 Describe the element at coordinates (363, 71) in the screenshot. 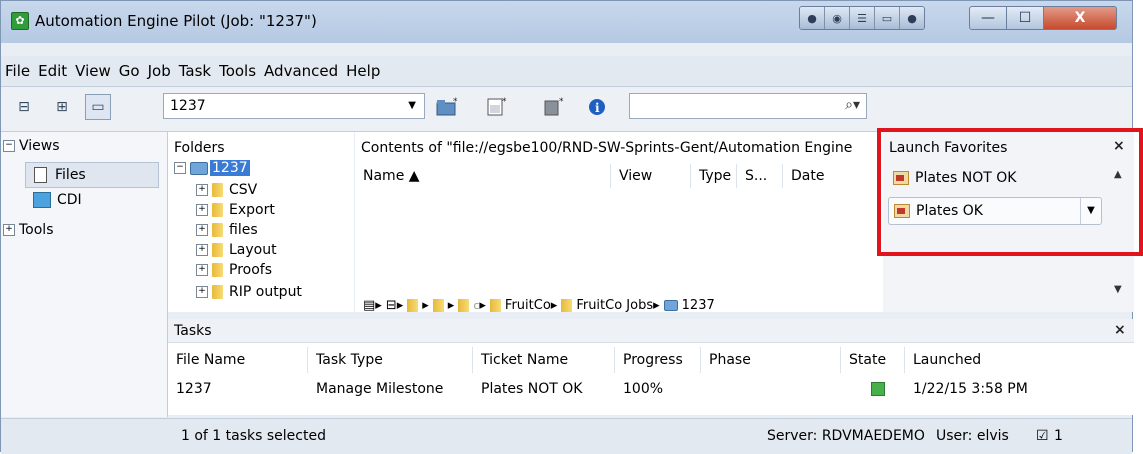

I see `menu-help: Help` at that location.